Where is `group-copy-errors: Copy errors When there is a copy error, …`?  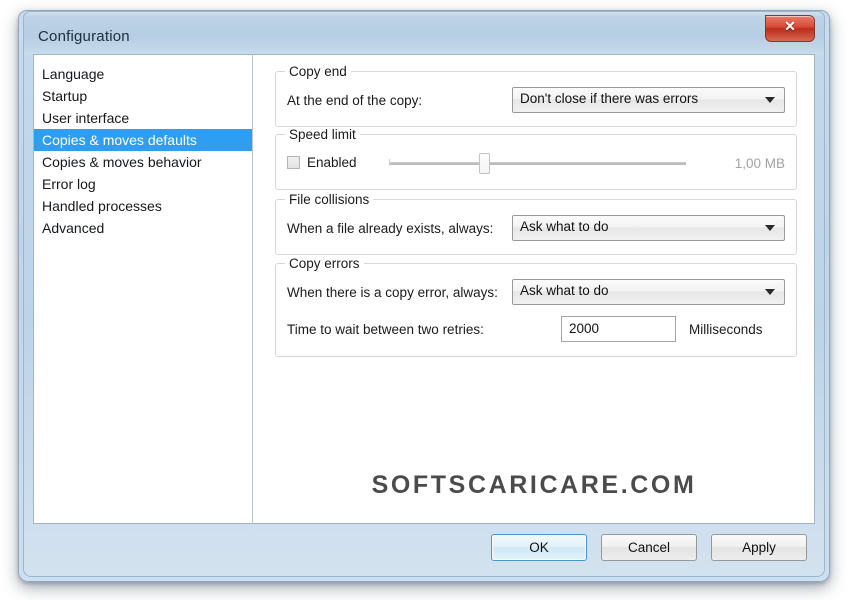
group-copy-errors: Copy errors When there is a copy error, … is located at coordinates (536, 306).